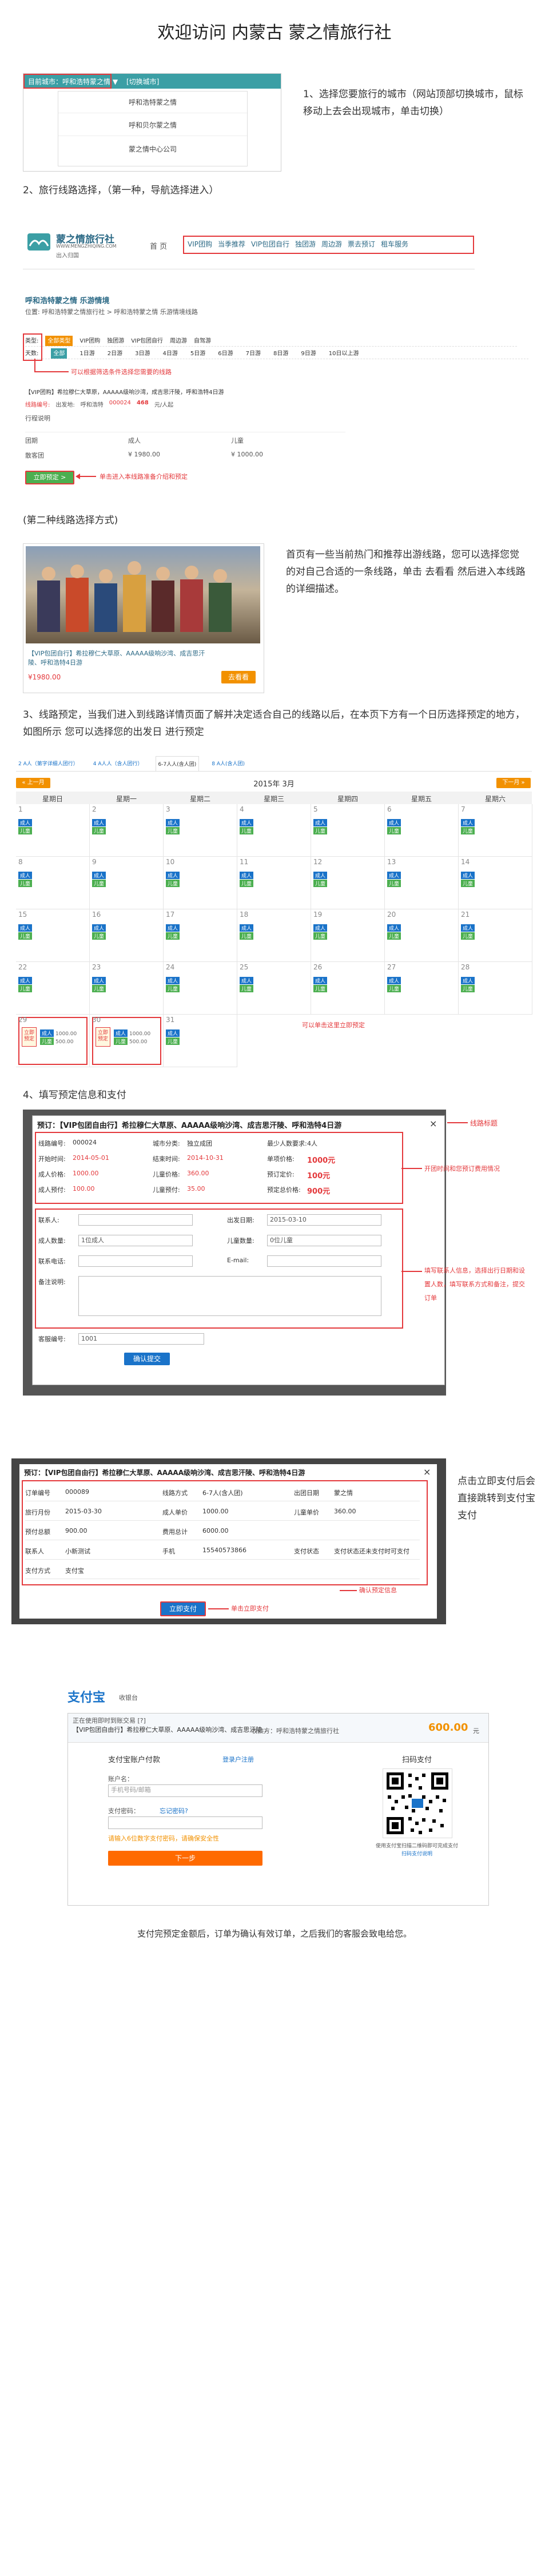 This screenshot has width=549, height=2576. What do you see at coordinates (348, 830) in the screenshot?
I see `calendar-day-cell: 5 成人 儿童` at bounding box center [348, 830].